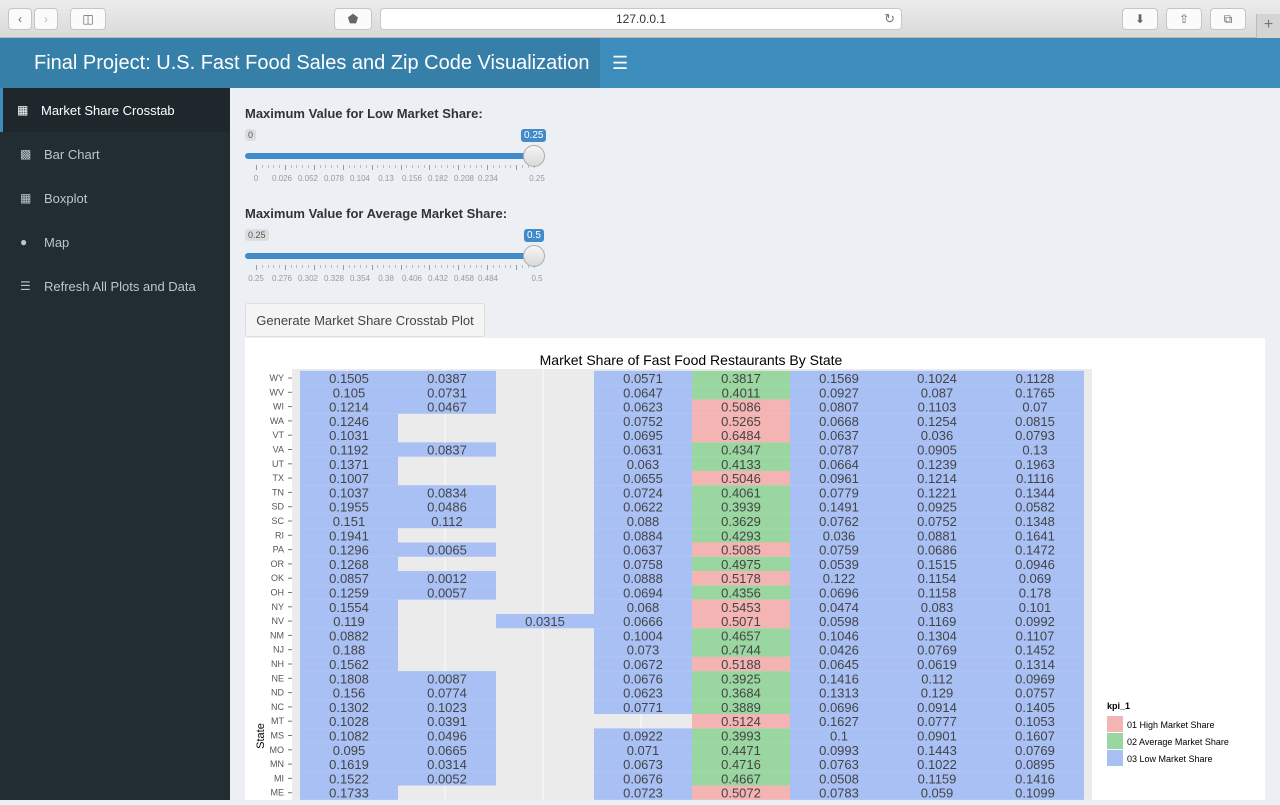 This screenshot has height=805, width=1280. I want to click on cell-value-label: 0.13, so click(1034, 450).